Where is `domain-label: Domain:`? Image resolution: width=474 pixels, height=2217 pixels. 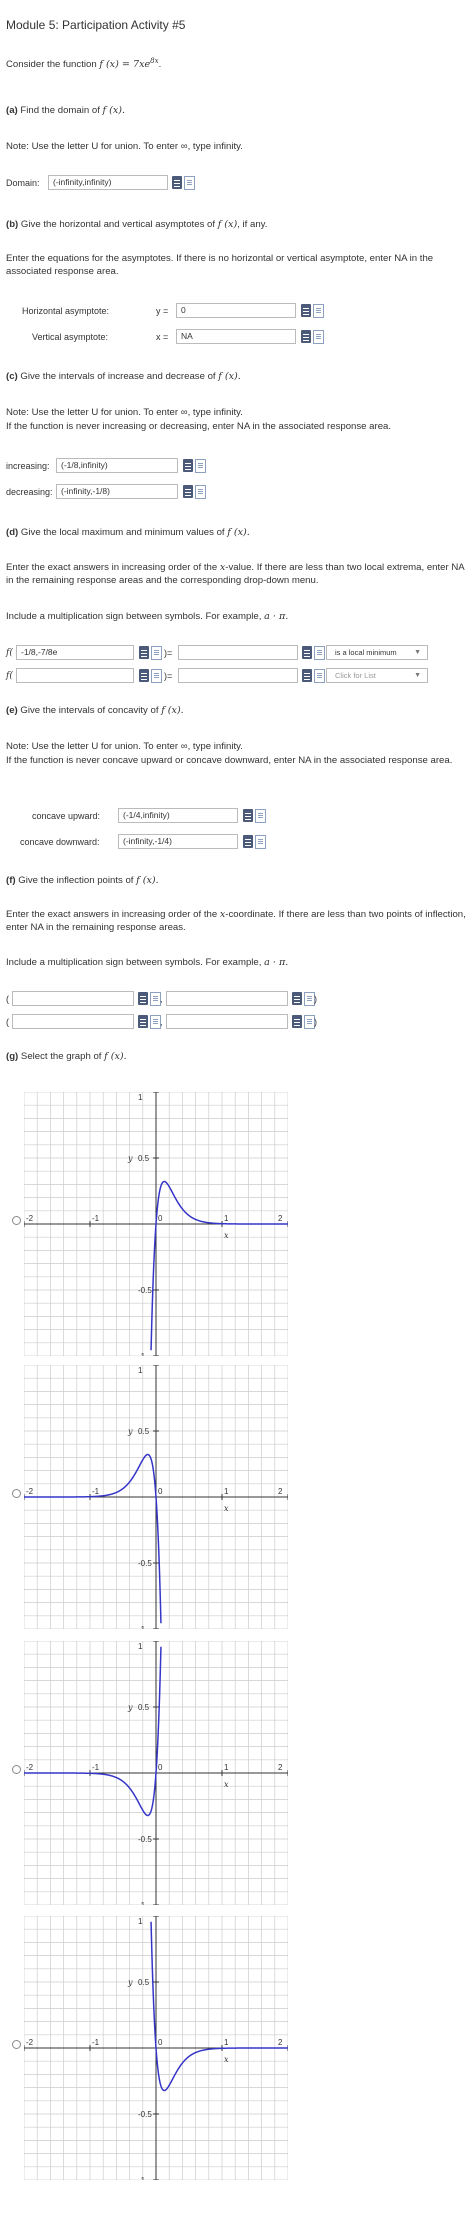 domain-label: Domain: is located at coordinates (23, 183).